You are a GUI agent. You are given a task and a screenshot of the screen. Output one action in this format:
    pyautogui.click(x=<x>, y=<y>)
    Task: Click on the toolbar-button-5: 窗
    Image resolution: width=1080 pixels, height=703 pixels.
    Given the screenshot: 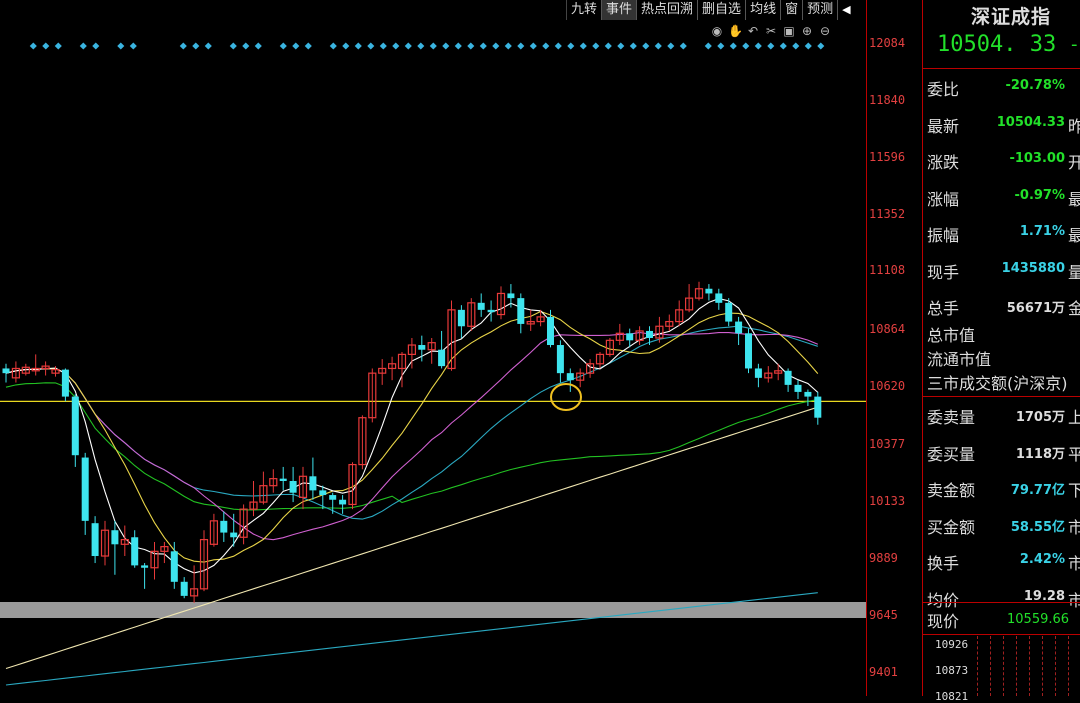 What is the action you would take?
    pyautogui.click(x=792, y=10)
    